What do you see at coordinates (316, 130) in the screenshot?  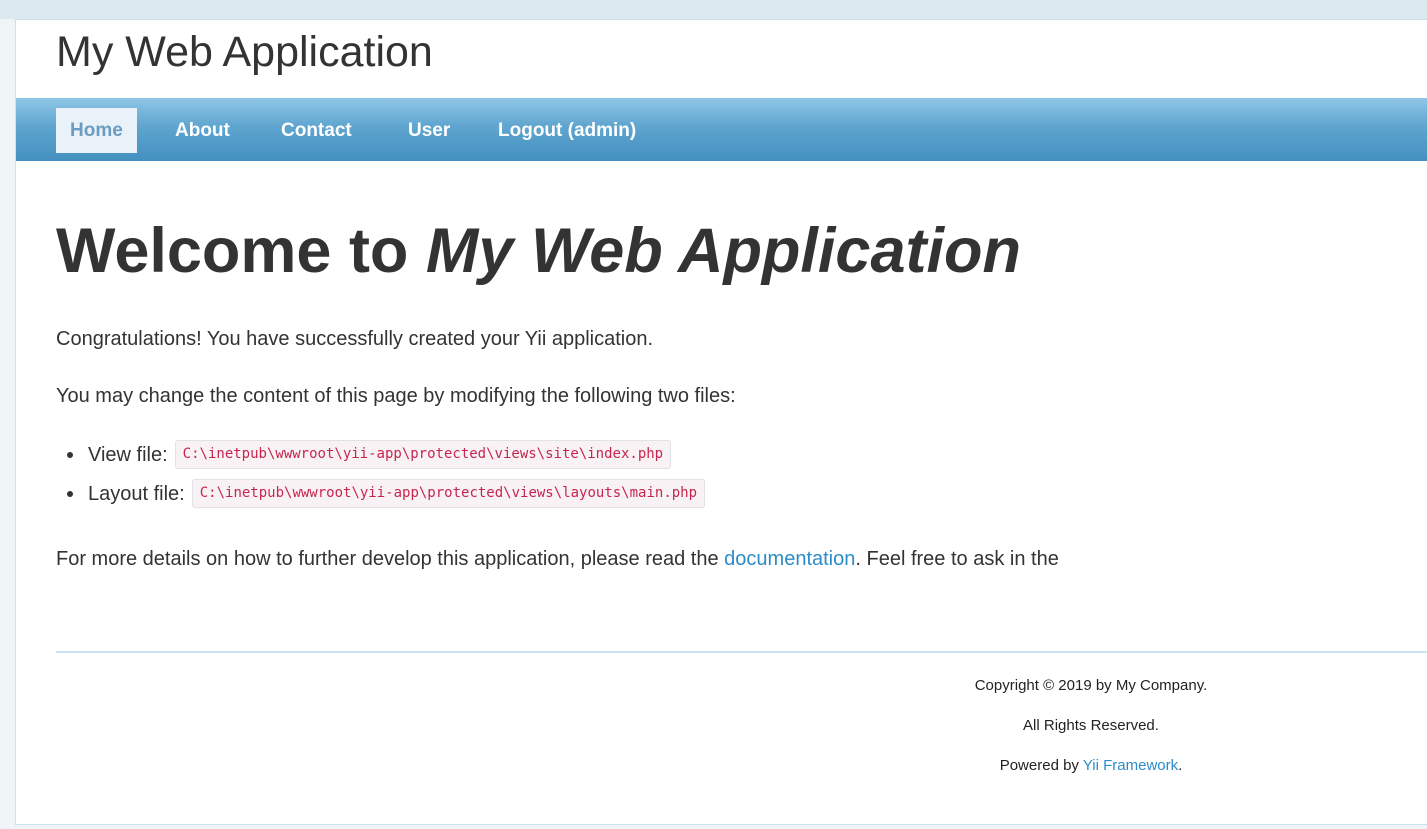 I see `menu-item-contact: Contact` at bounding box center [316, 130].